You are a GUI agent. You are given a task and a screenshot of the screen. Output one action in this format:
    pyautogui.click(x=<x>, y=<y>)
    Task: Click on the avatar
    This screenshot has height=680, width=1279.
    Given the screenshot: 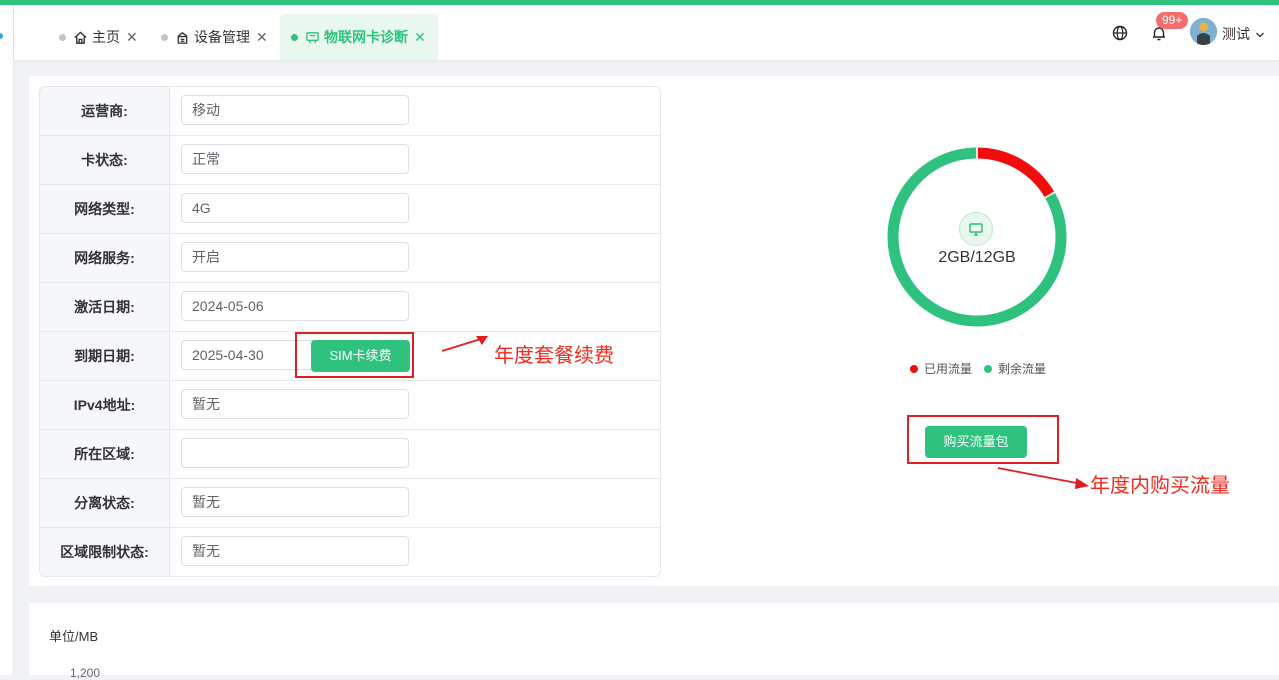 What is the action you would take?
    pyautogui.click(x=1203, y=31)
    